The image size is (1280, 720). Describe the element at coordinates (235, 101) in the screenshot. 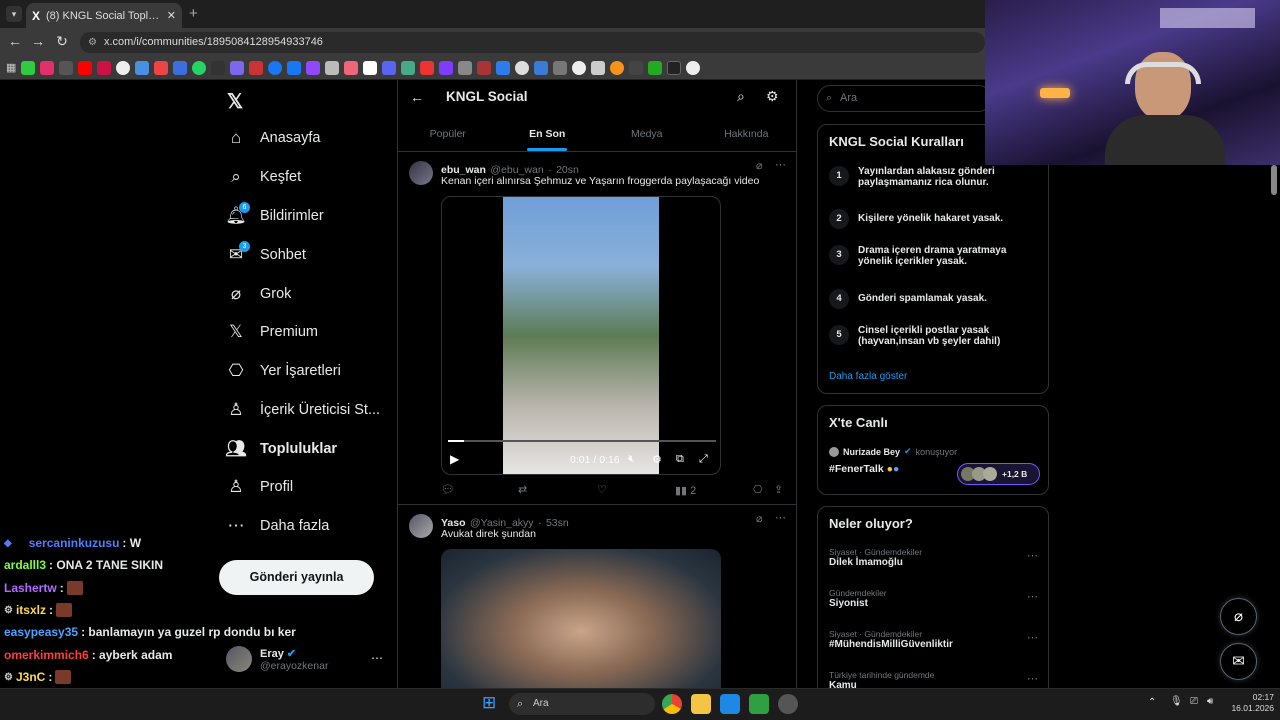

I see `x-logo-icon: 𝕏` at that location.